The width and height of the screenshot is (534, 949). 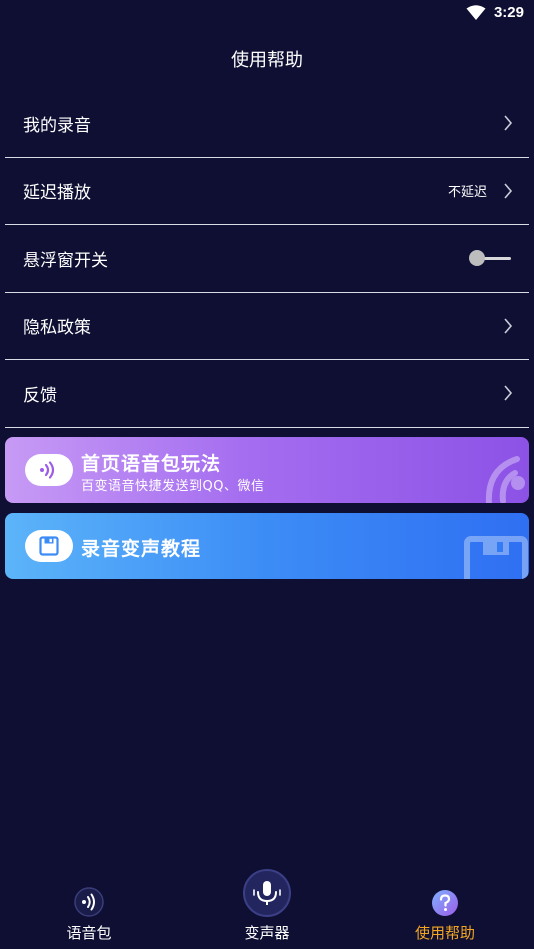 I want to click on status-time: 3:29, so click(x=508, y=12).